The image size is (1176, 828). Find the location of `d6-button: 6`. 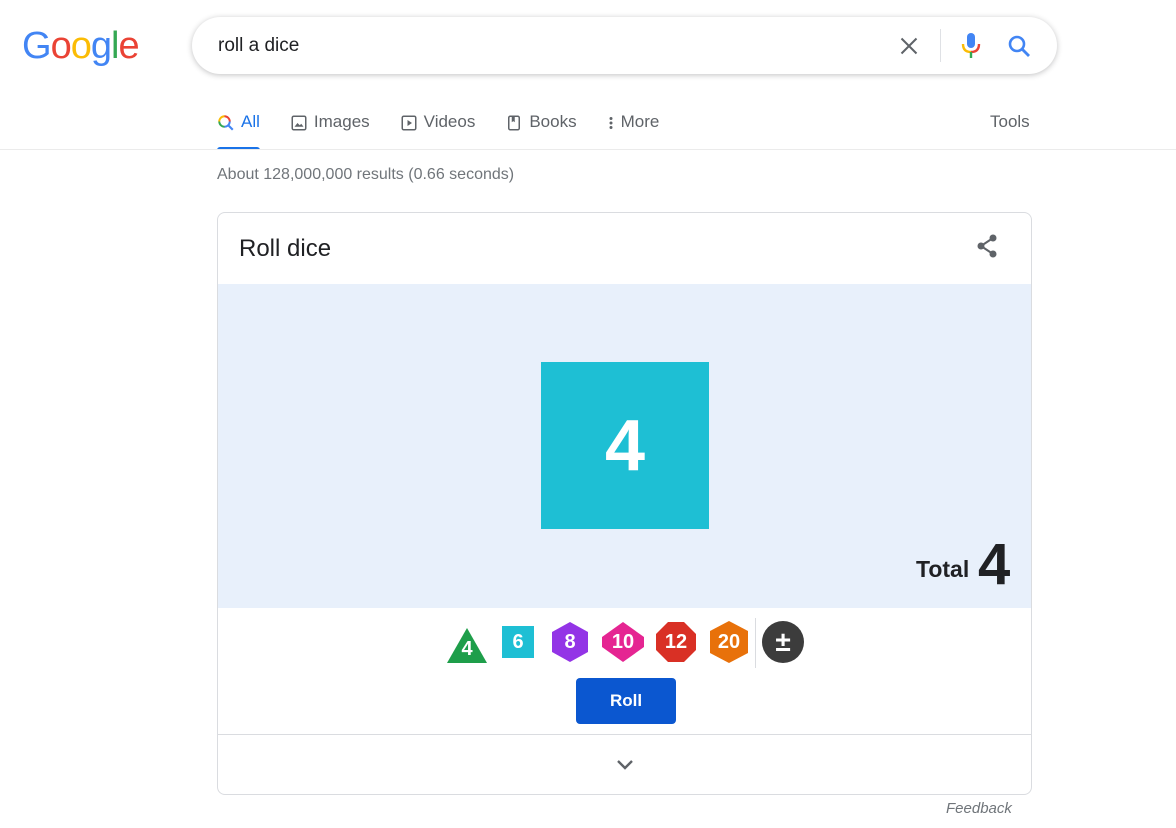

d6-button: 6 is located at coordinates (518, 642).